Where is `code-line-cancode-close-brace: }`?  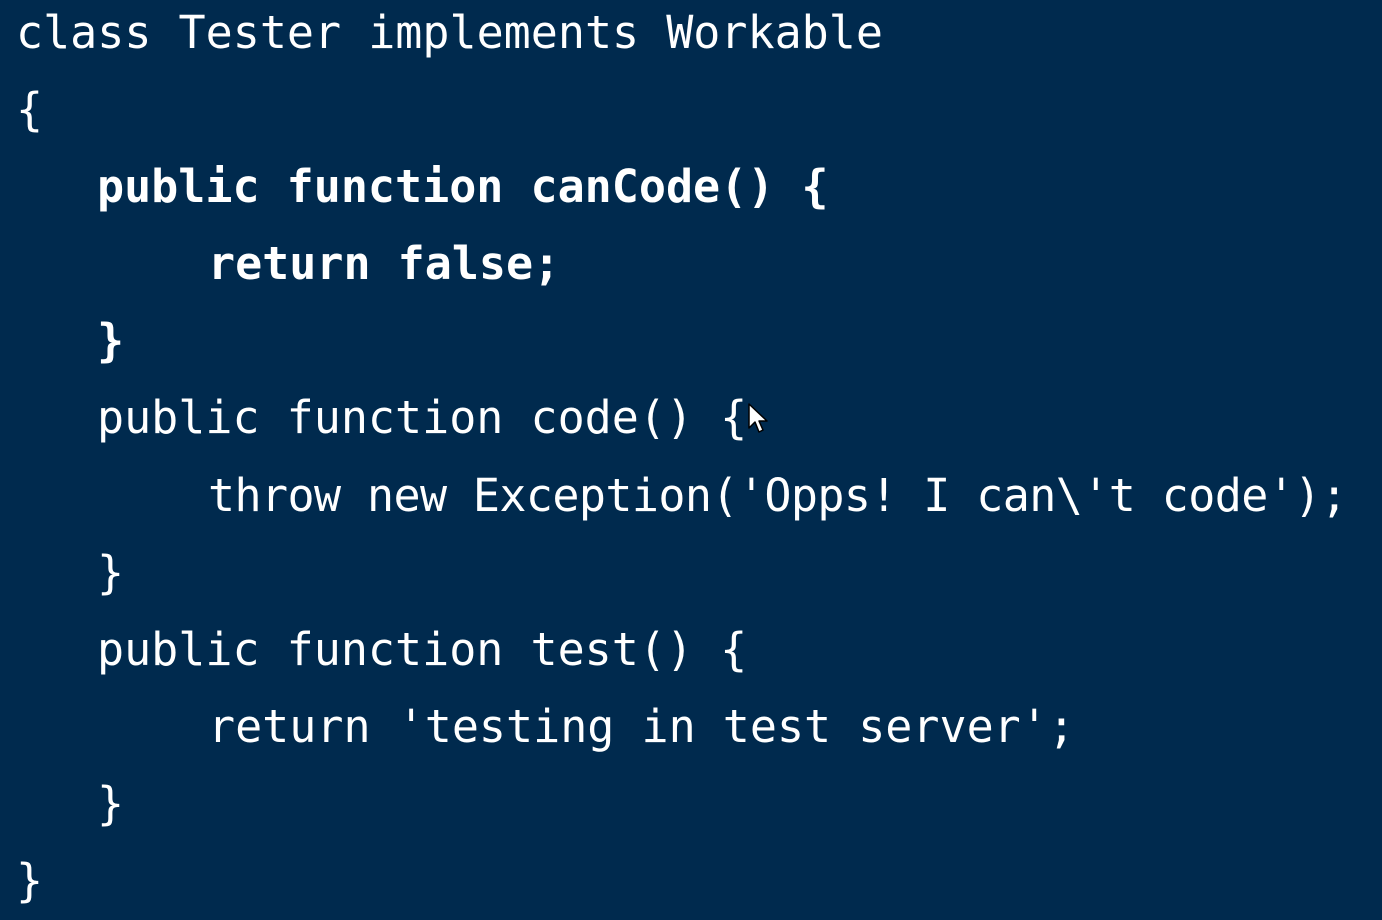 code-line-cancode-close-brace: } is located at coordinates (111, 340).